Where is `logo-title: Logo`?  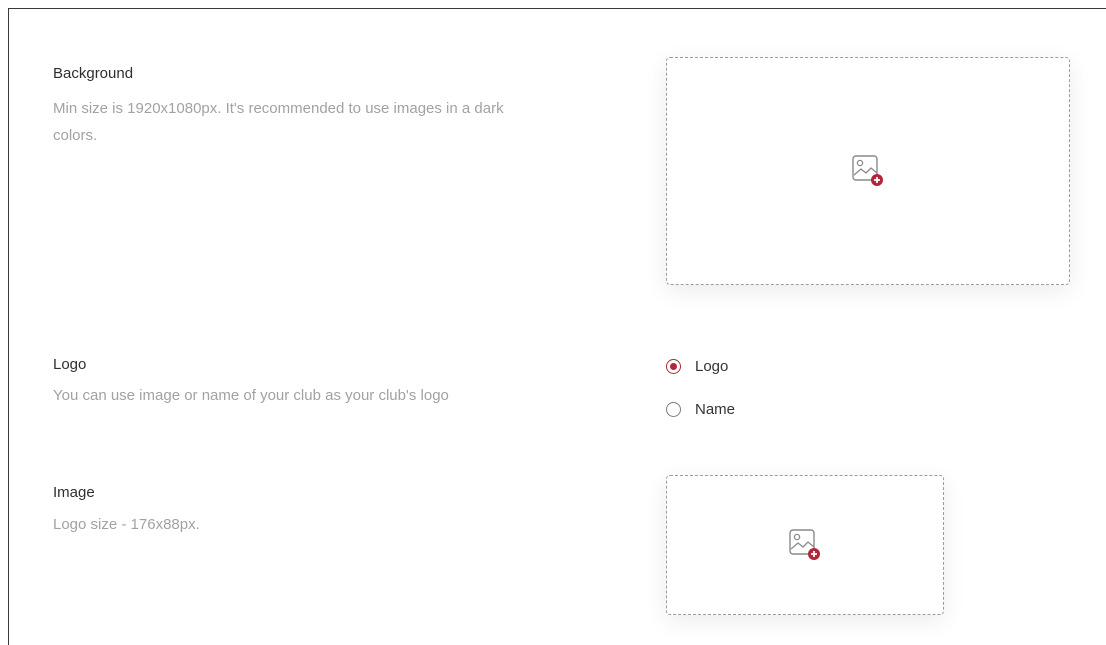 logo-title: Logo is located at coordinates (70, 364).